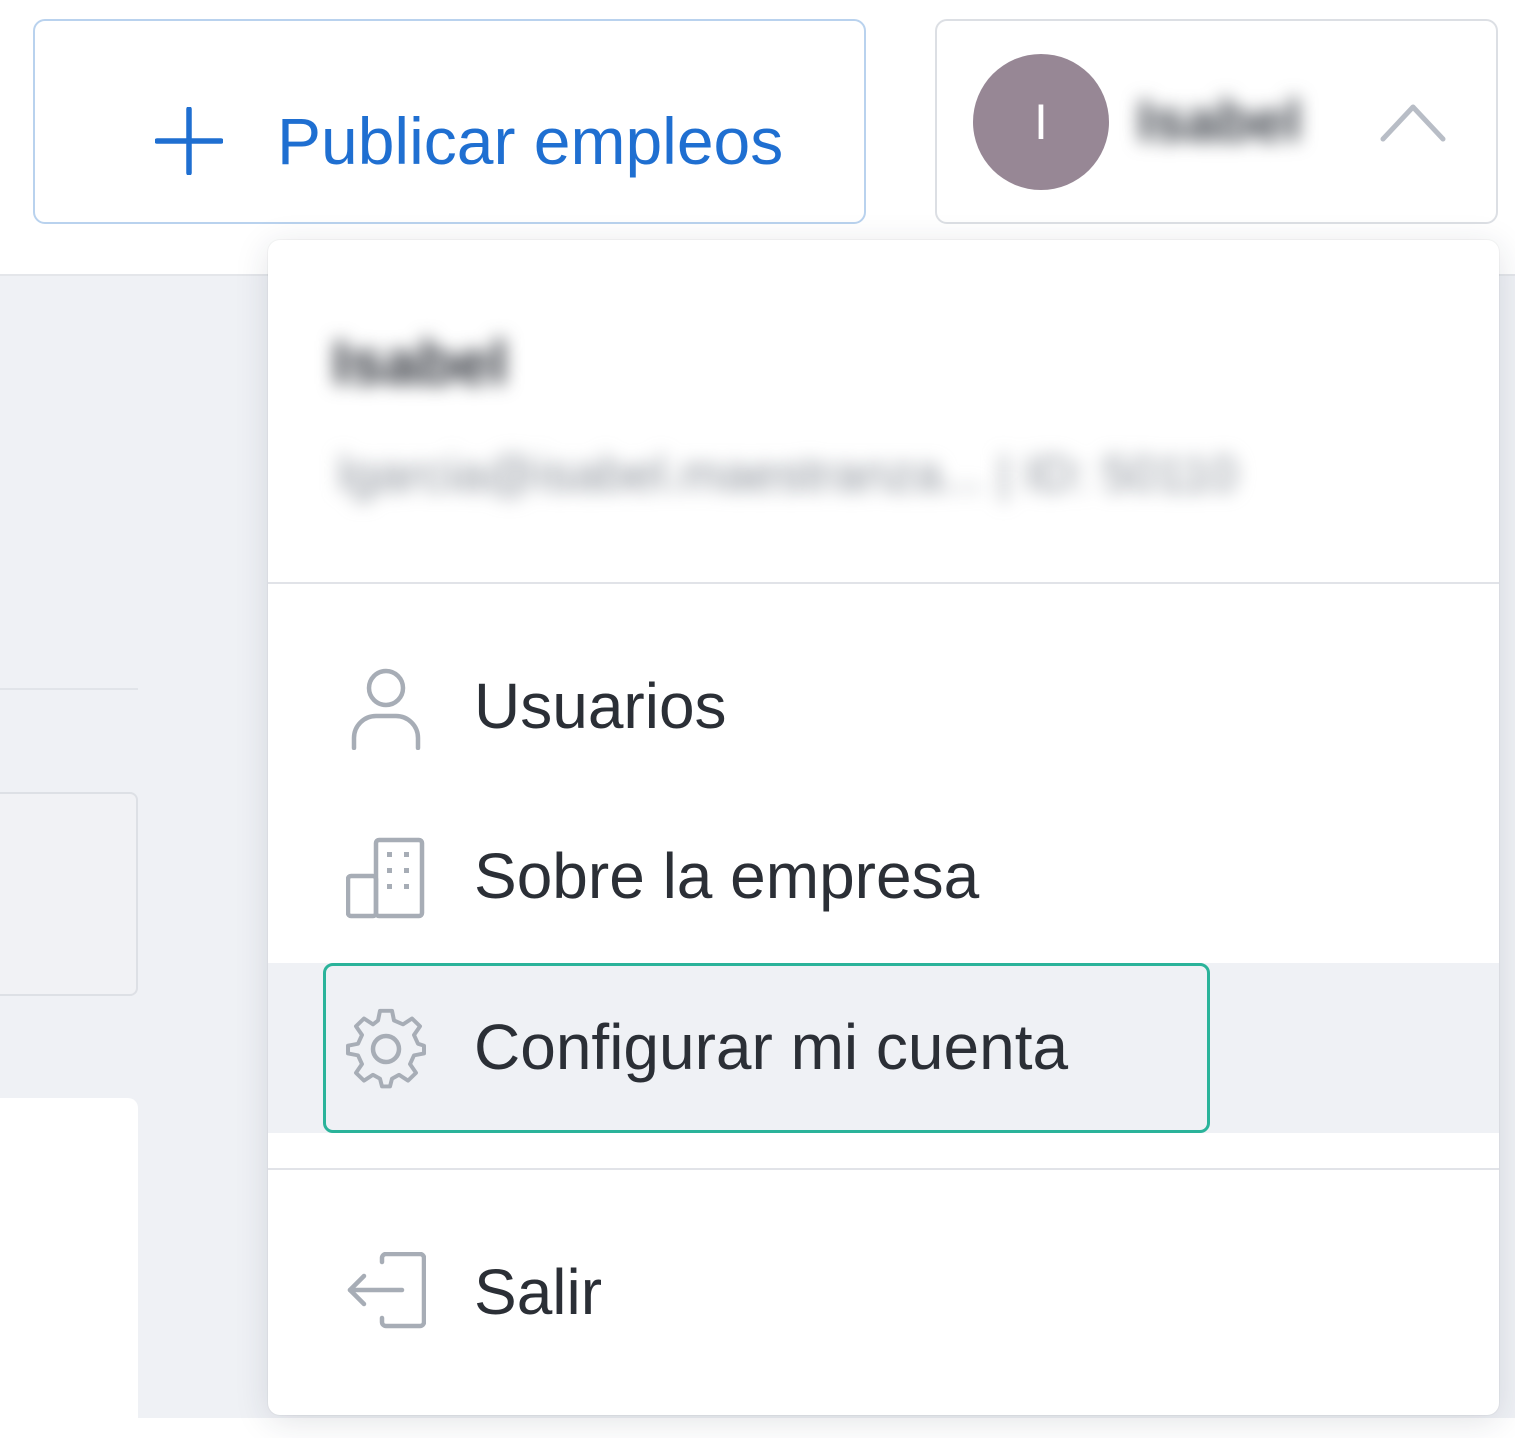 The height and width of the screenshot is (1438, 1515). What do you see at coordinates (385, 878) in the screenshot?
I see `building-icon` at bounding box center [385, 878].